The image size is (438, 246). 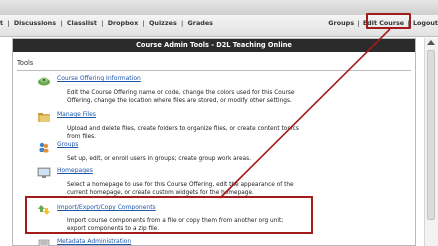 What do you see at coordinates (341, 23) in the screenshot?
I see `nav-item-groups: Groups` at bounding box center [341, 23].